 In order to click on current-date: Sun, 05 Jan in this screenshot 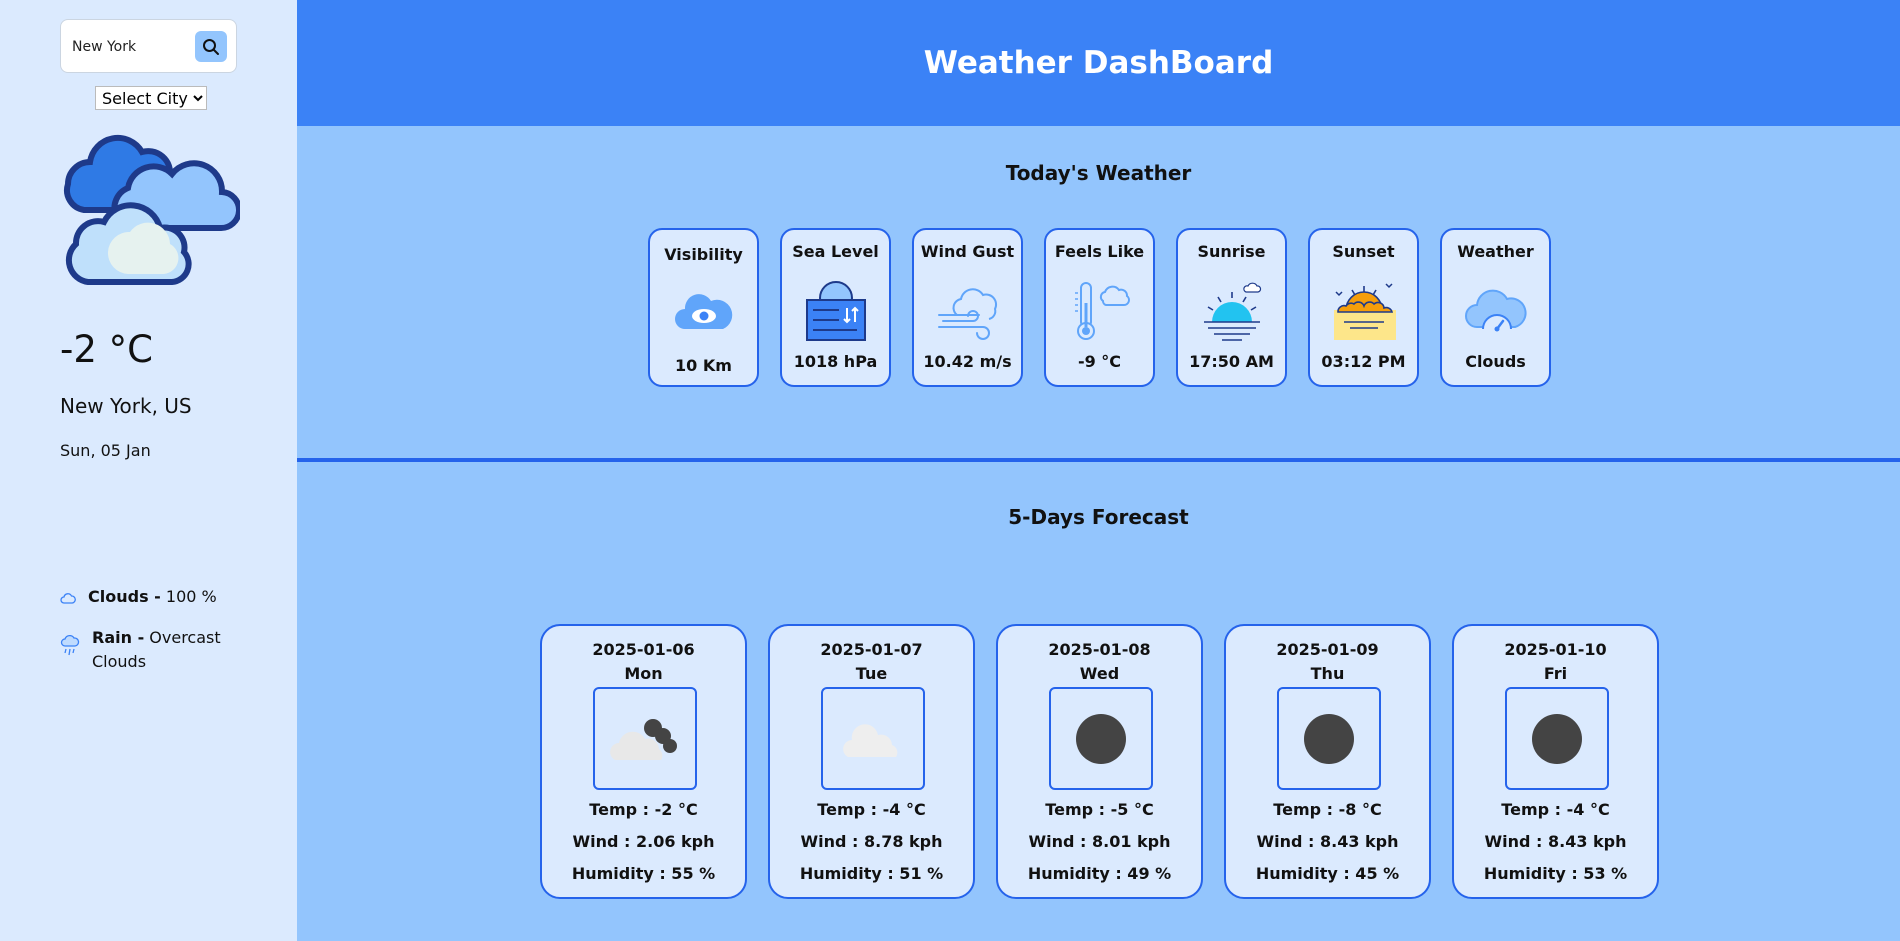, I will do `click(105, 450)`.